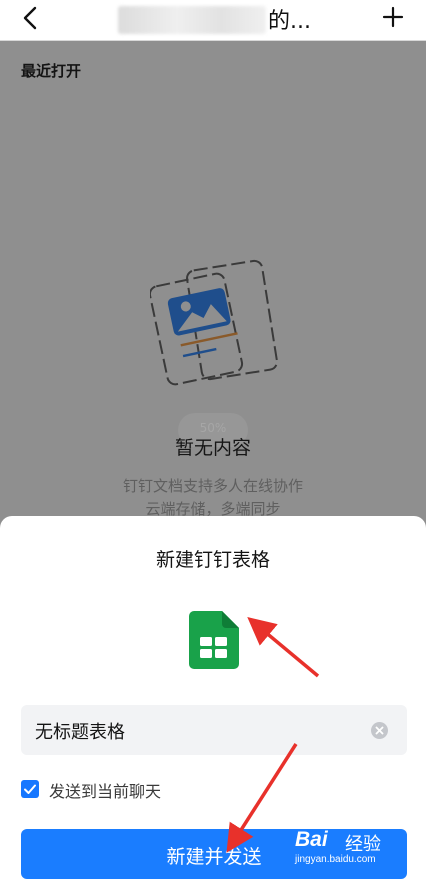 Image resolution: width=426 pixels, height=881 pixels. What do you see at coordinates (214, 640) in the screenshot?
I see `spreadsheet-icon` at bounding box center [214, 640].